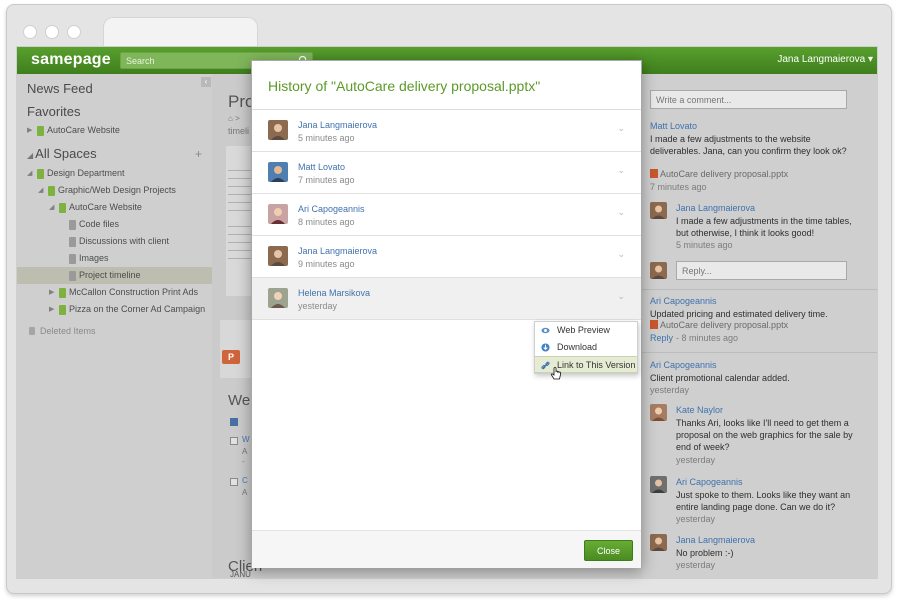 This screenshot has width=900, height=603. Describe the element at coordinates (246, 439) in the screenshot. I see `task-label: W` at that location.